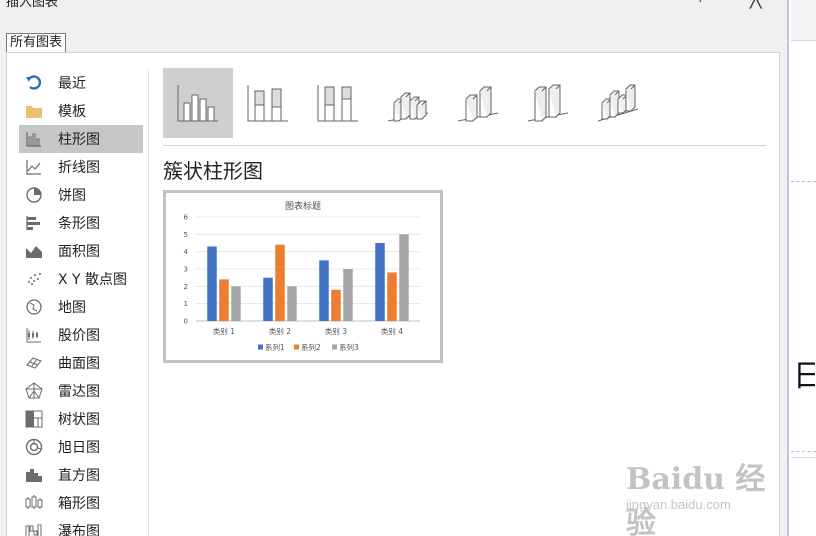  I want to click on sidebar-item-waterfall-chart: 瀑布图, so click(81, 526).